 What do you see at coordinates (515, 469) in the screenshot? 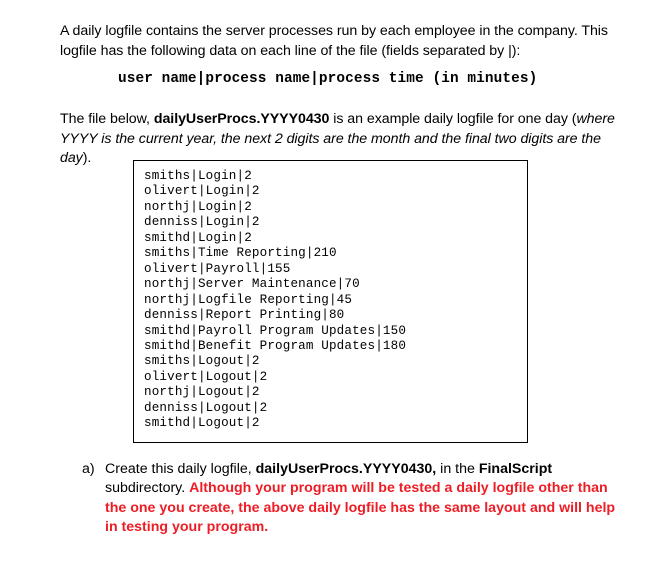
I see `task-directory-name: FinalScript` at bounding box center [515, 469].